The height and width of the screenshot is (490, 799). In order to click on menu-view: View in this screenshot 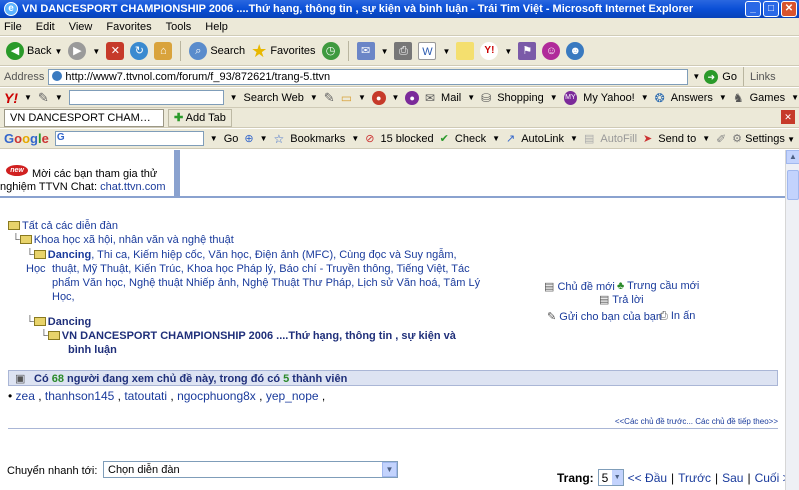, I will do `click(81, 27)`.